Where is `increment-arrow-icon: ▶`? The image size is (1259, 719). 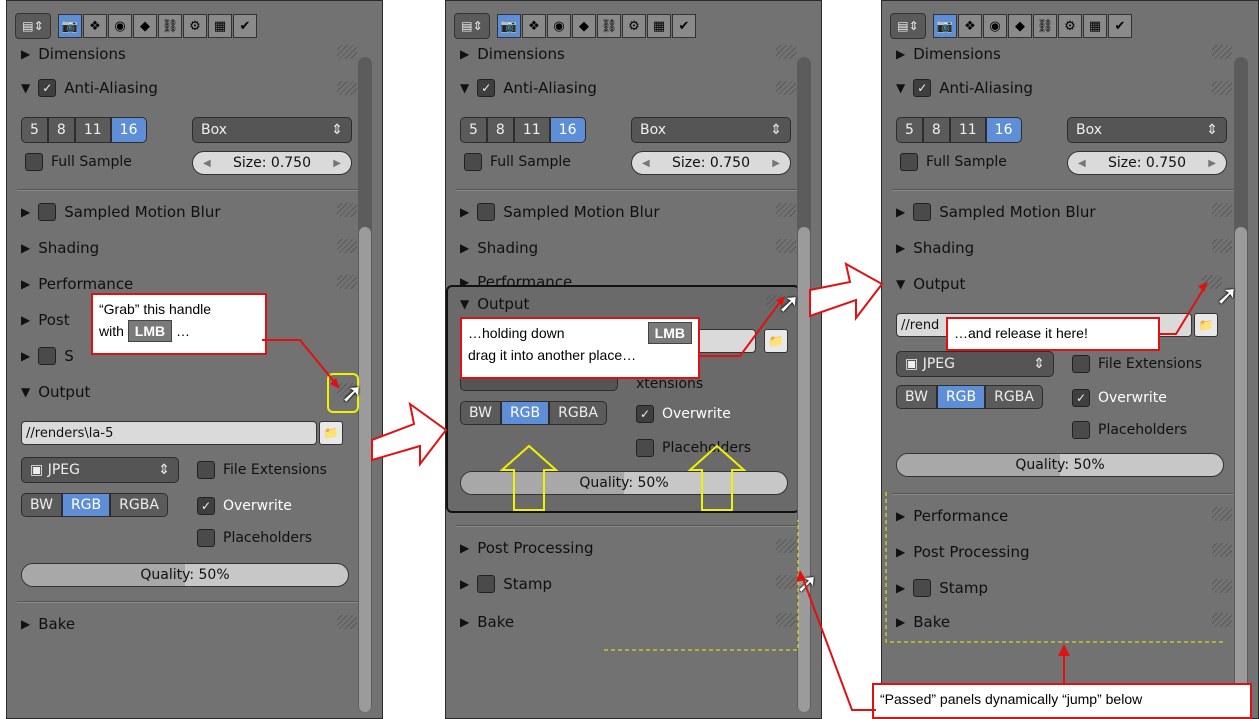
increment-arrow-icon: ▶ is located at coordinates (776, 163).